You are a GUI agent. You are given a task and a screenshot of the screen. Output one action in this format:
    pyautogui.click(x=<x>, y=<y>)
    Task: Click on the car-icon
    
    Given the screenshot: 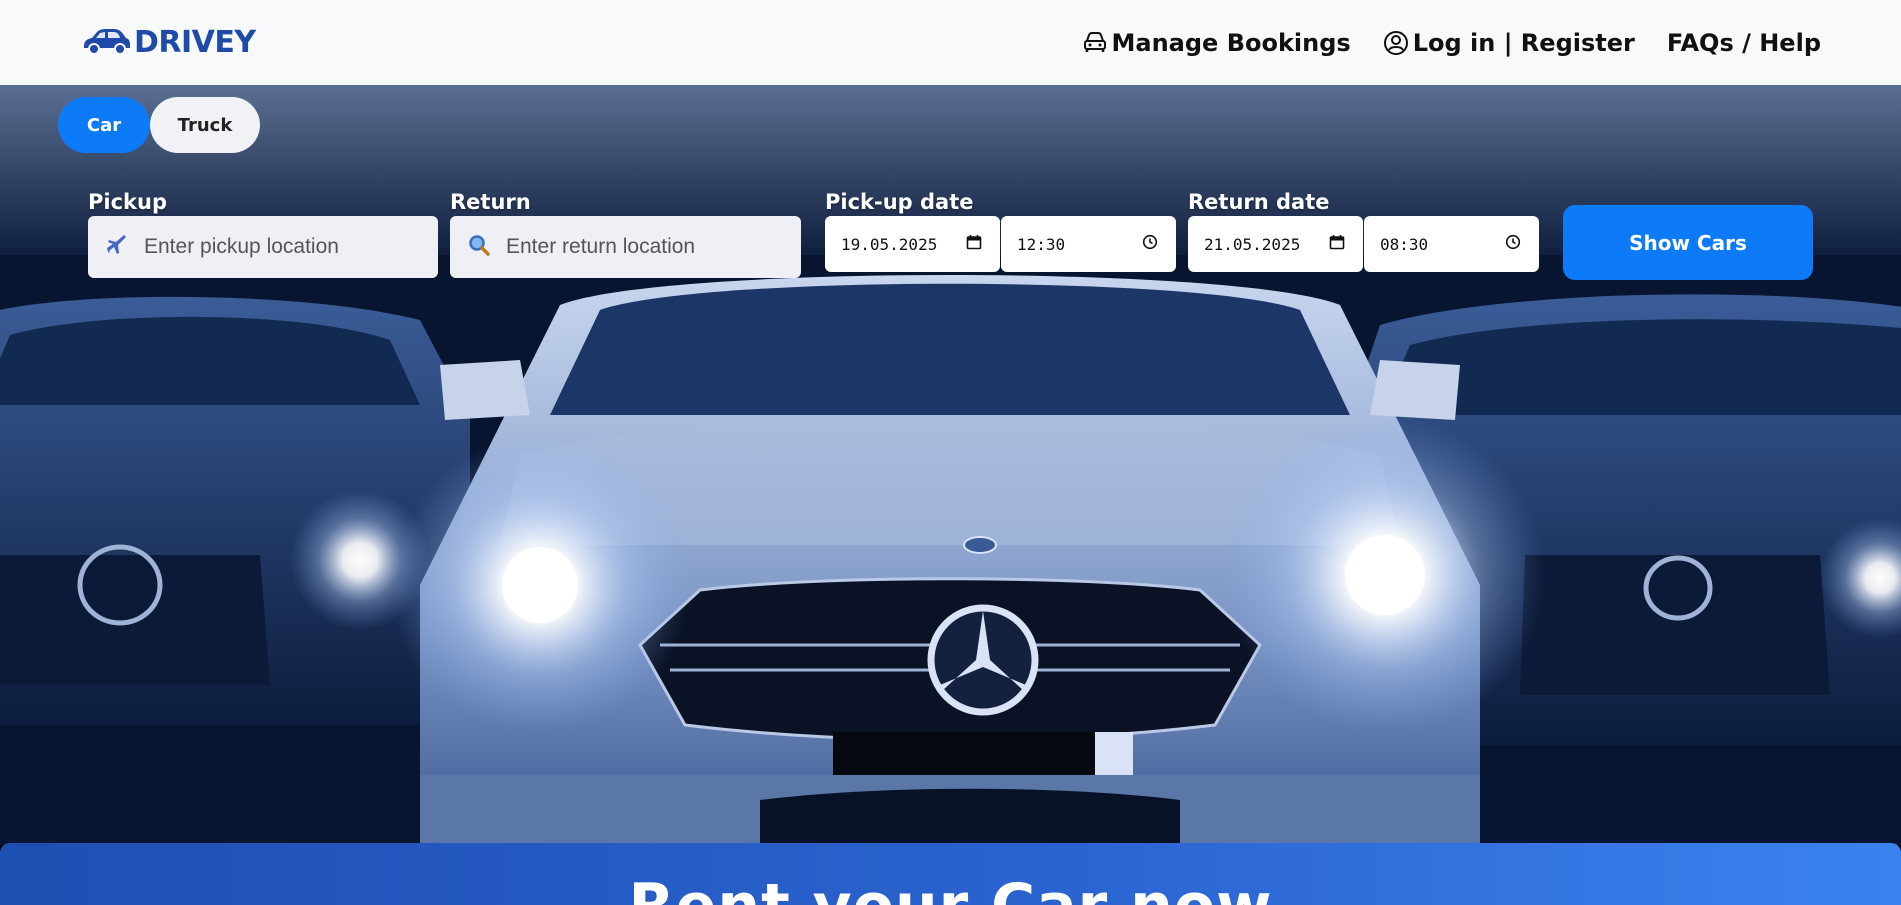 What is the action you would take?
    pyautogui.click(x=106, y=43)
    